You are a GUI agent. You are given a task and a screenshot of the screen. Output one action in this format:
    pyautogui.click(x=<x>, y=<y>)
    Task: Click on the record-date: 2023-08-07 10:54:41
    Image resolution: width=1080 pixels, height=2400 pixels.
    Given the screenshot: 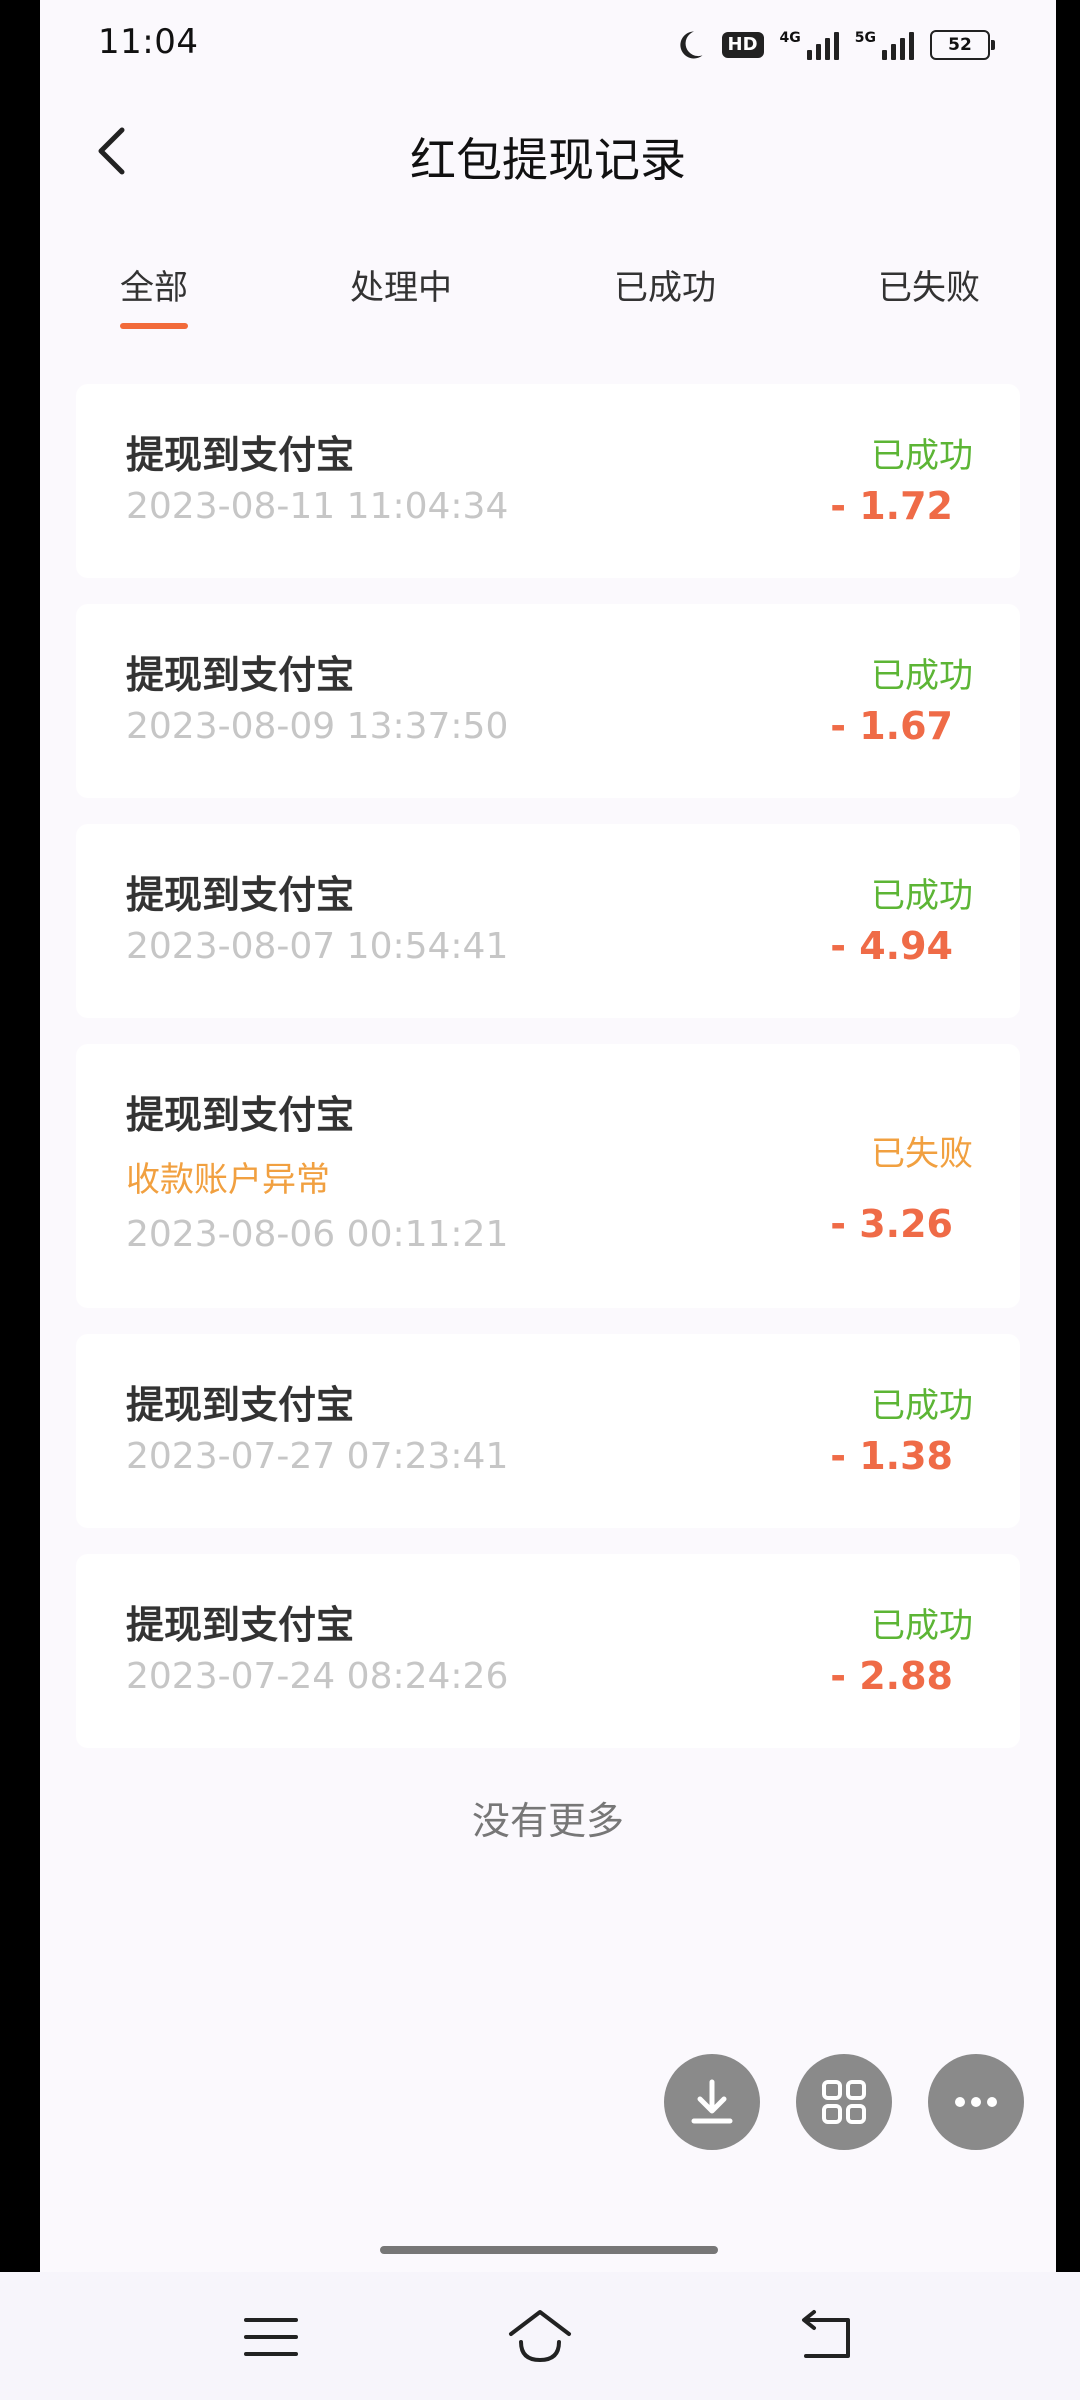 What is the action you would take?
    pyautogui.click(x=317, y=946)
    